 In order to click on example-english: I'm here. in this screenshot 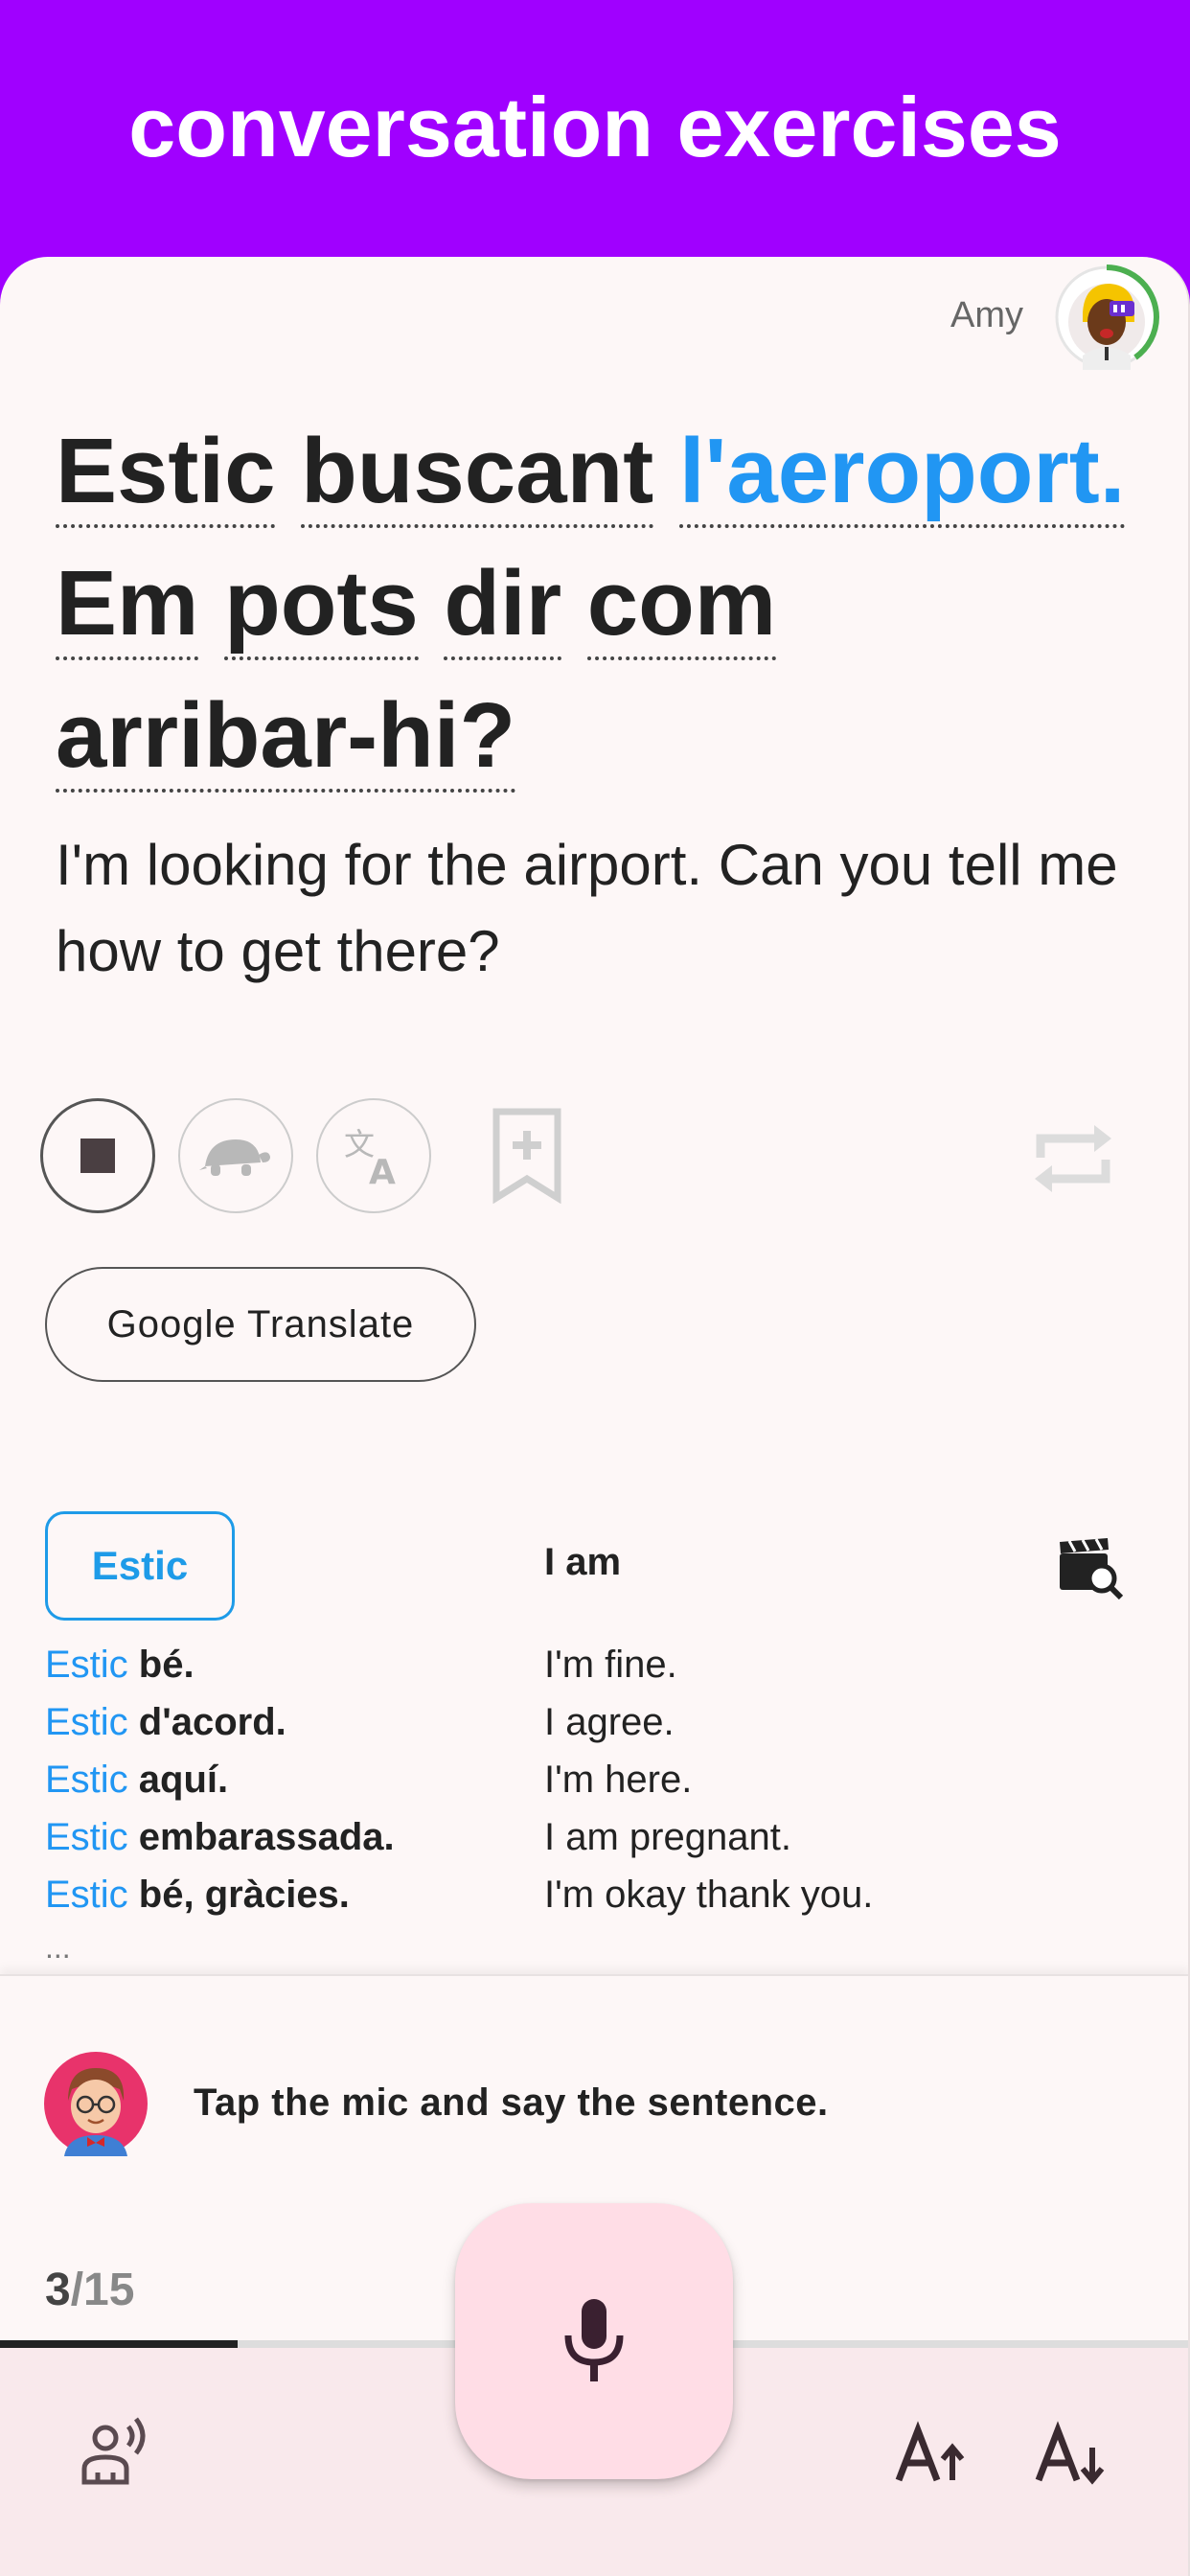, I will do `click(619, 1780)`.